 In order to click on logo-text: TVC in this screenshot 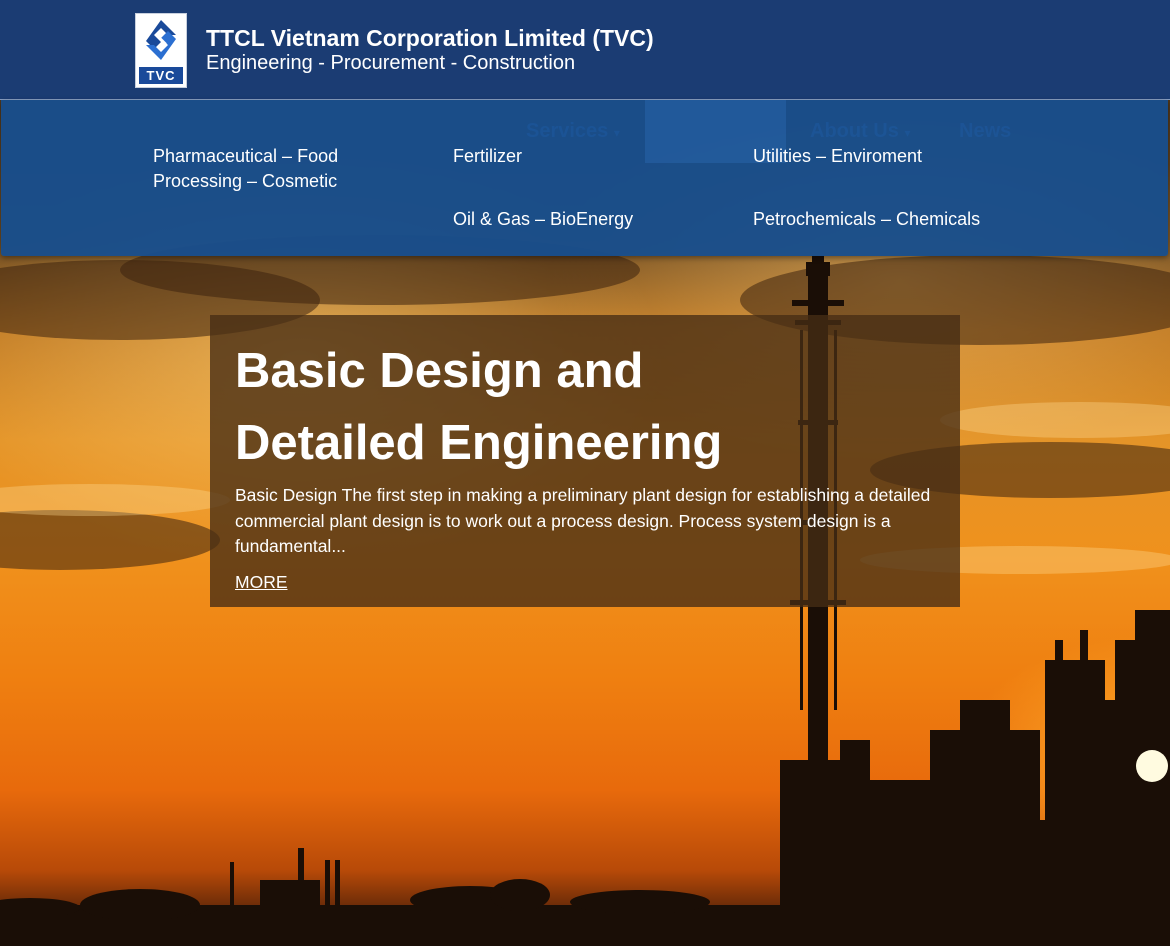, I will do `click(161, 75)`.